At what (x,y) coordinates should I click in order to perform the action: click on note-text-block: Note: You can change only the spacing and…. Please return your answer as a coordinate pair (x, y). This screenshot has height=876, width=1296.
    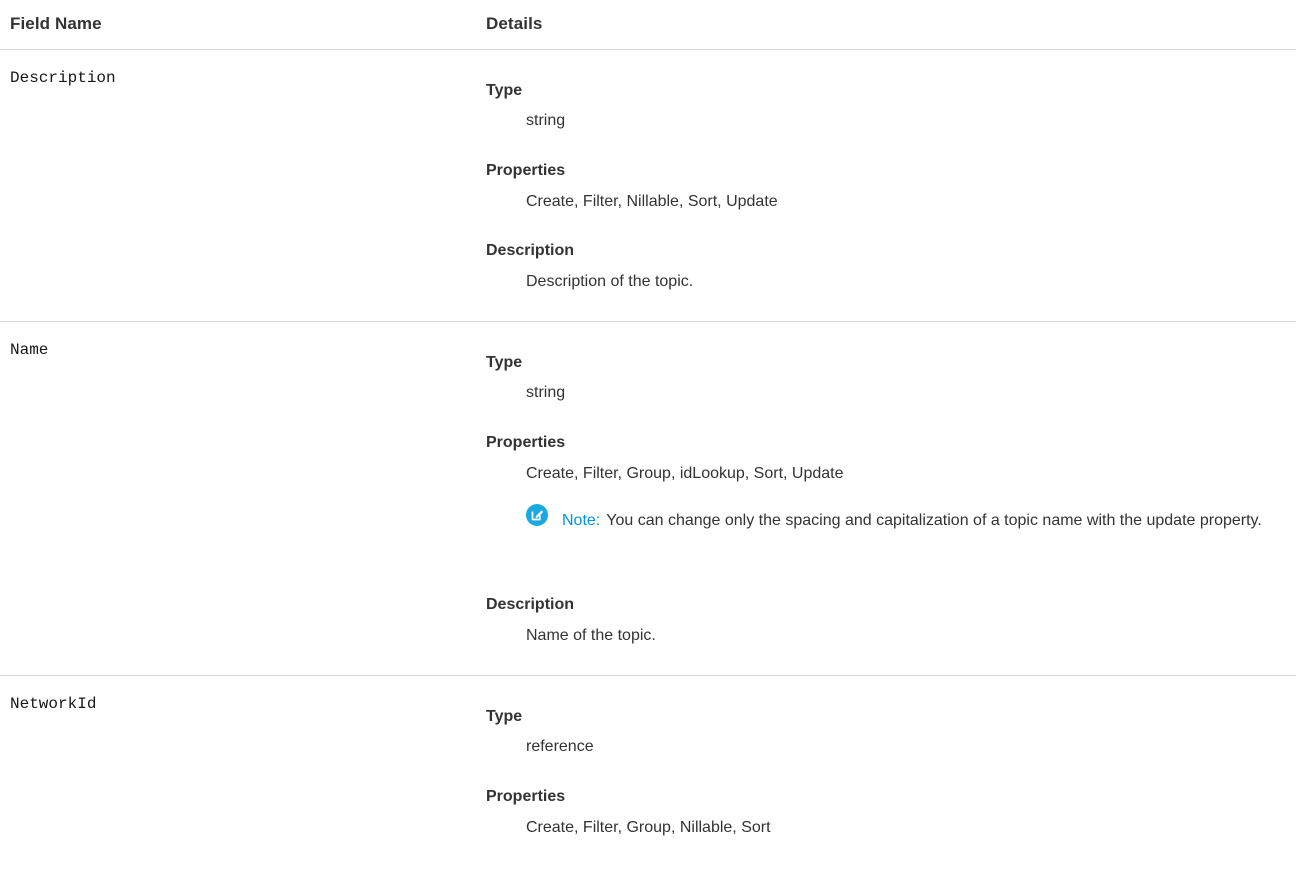
    Looking at the image, I should click on (922, 520).